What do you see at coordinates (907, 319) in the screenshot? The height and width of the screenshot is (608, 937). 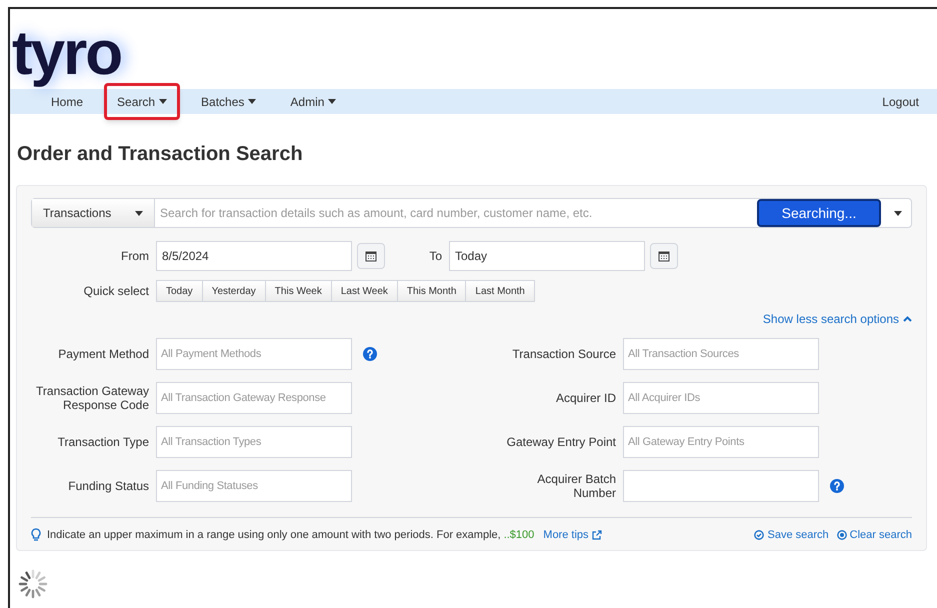 I see `chevron-up-icon` at bounding box center [907, 319].